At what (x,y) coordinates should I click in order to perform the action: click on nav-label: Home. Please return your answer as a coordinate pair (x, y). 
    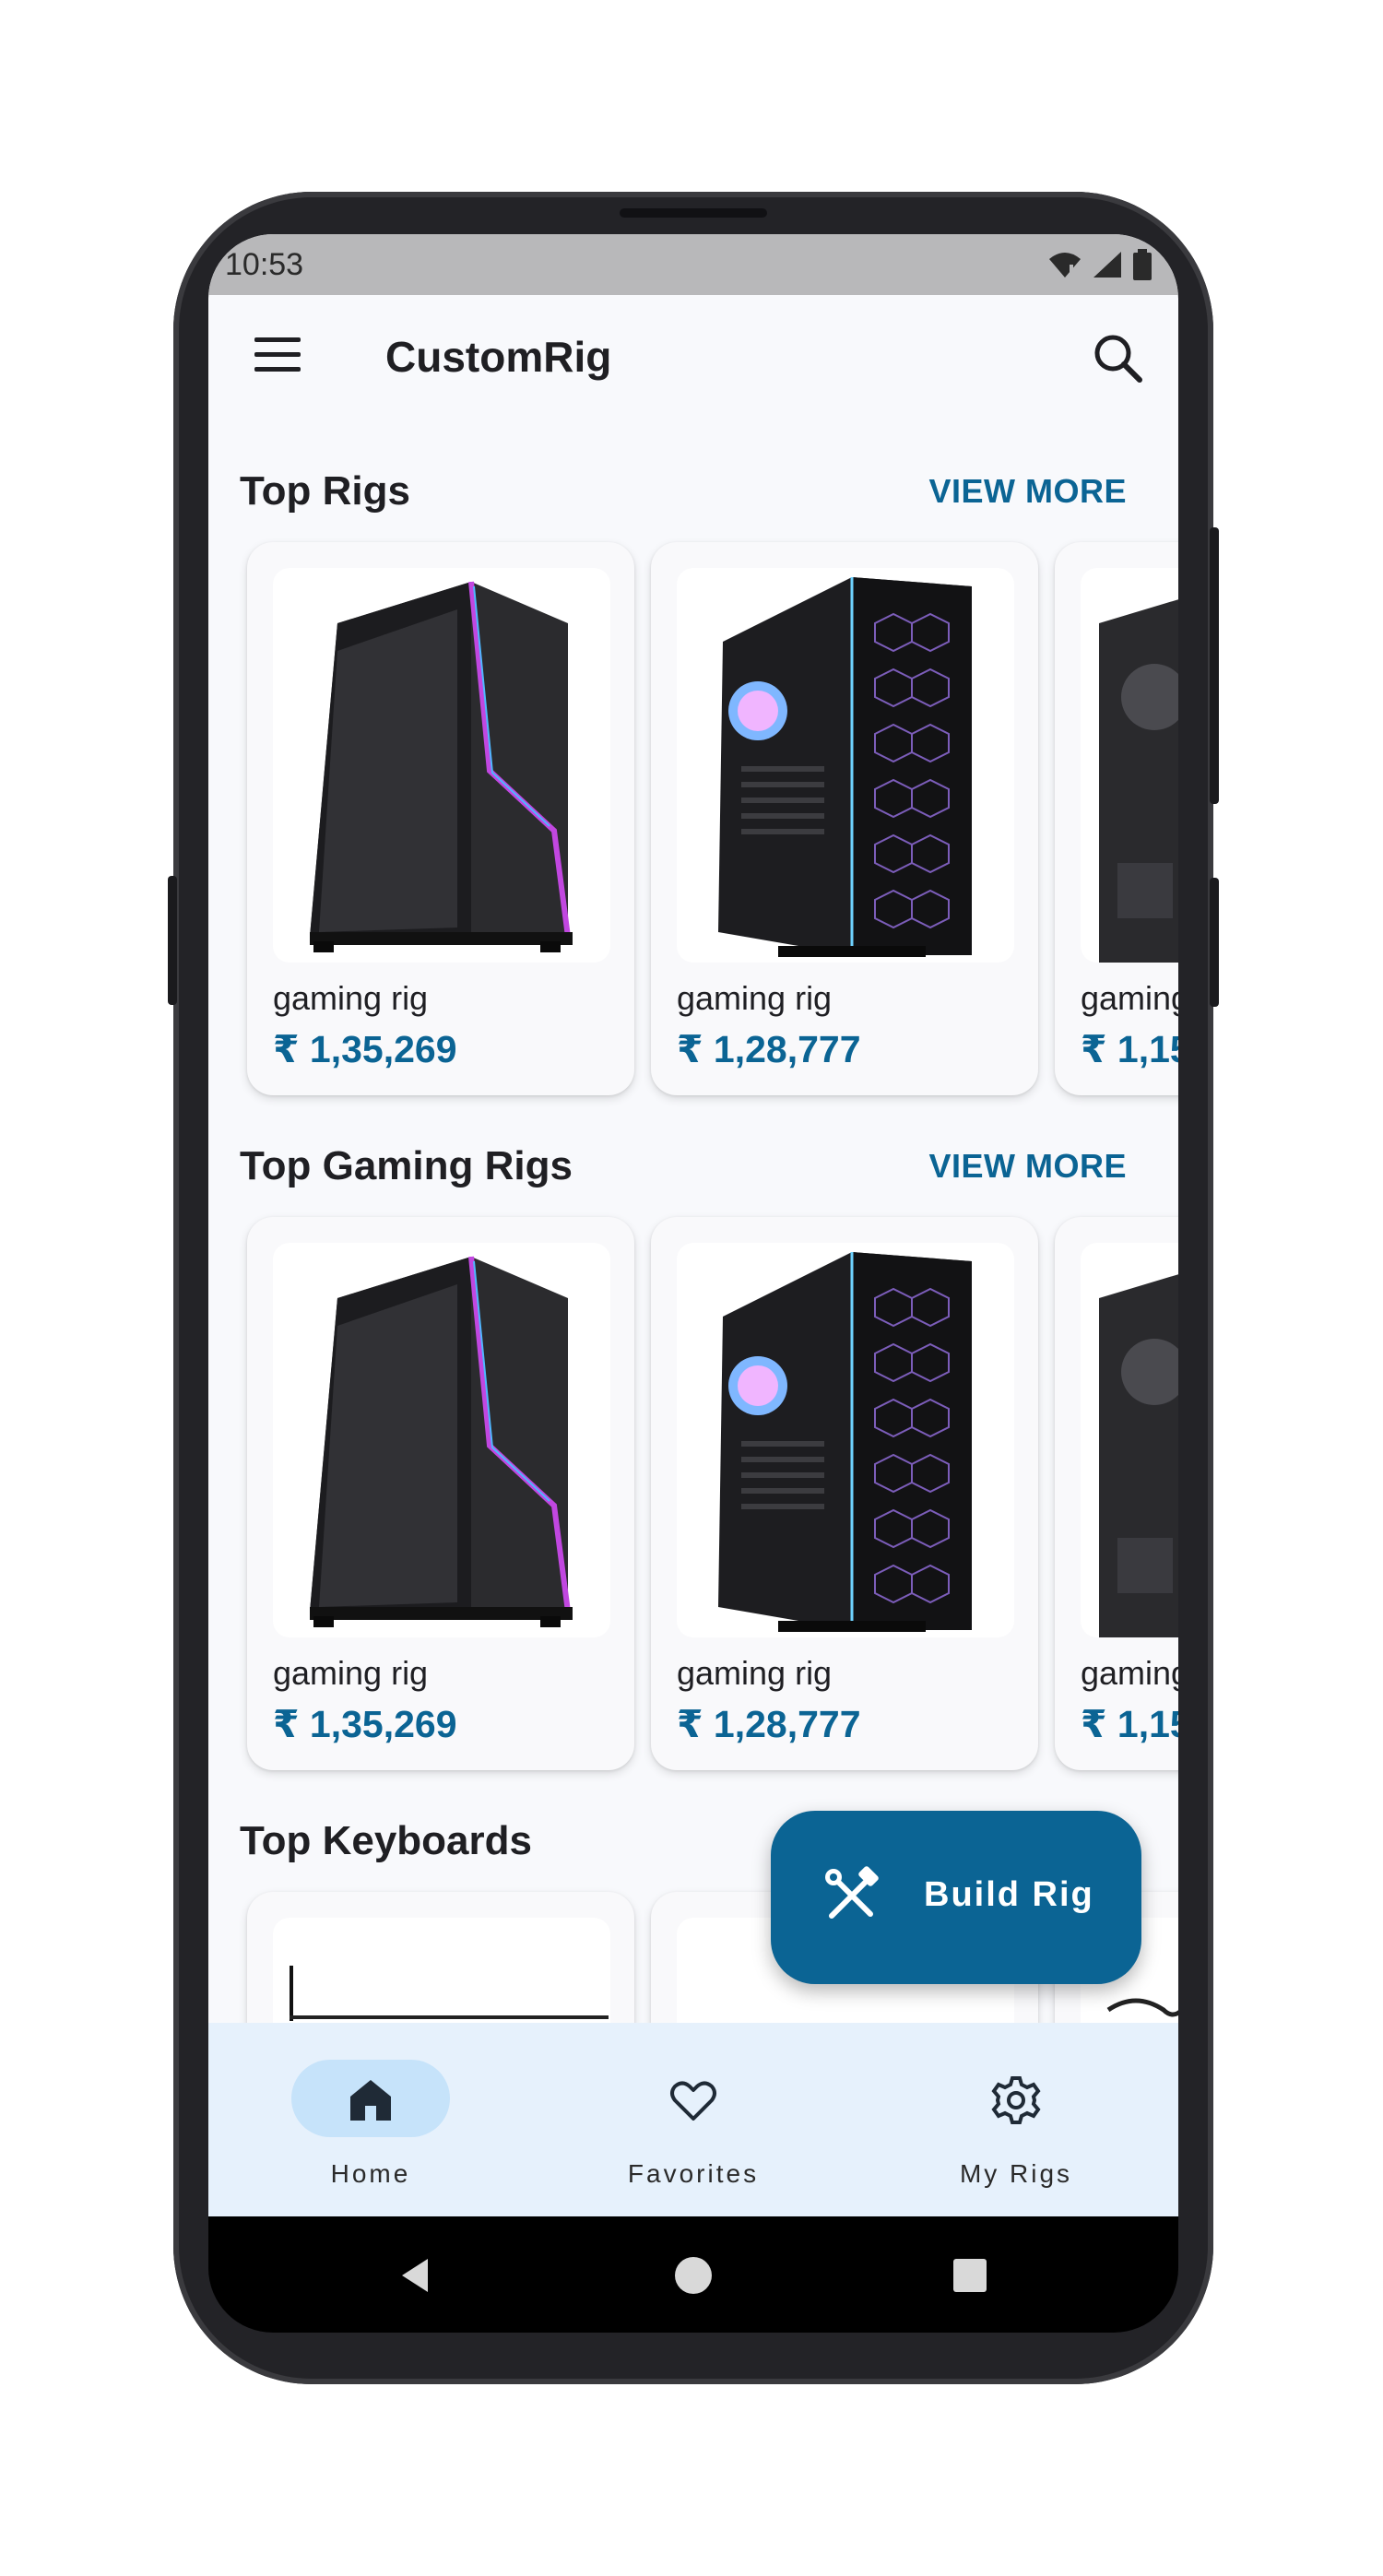
    Looking at the image, I should click on (371, 2173).